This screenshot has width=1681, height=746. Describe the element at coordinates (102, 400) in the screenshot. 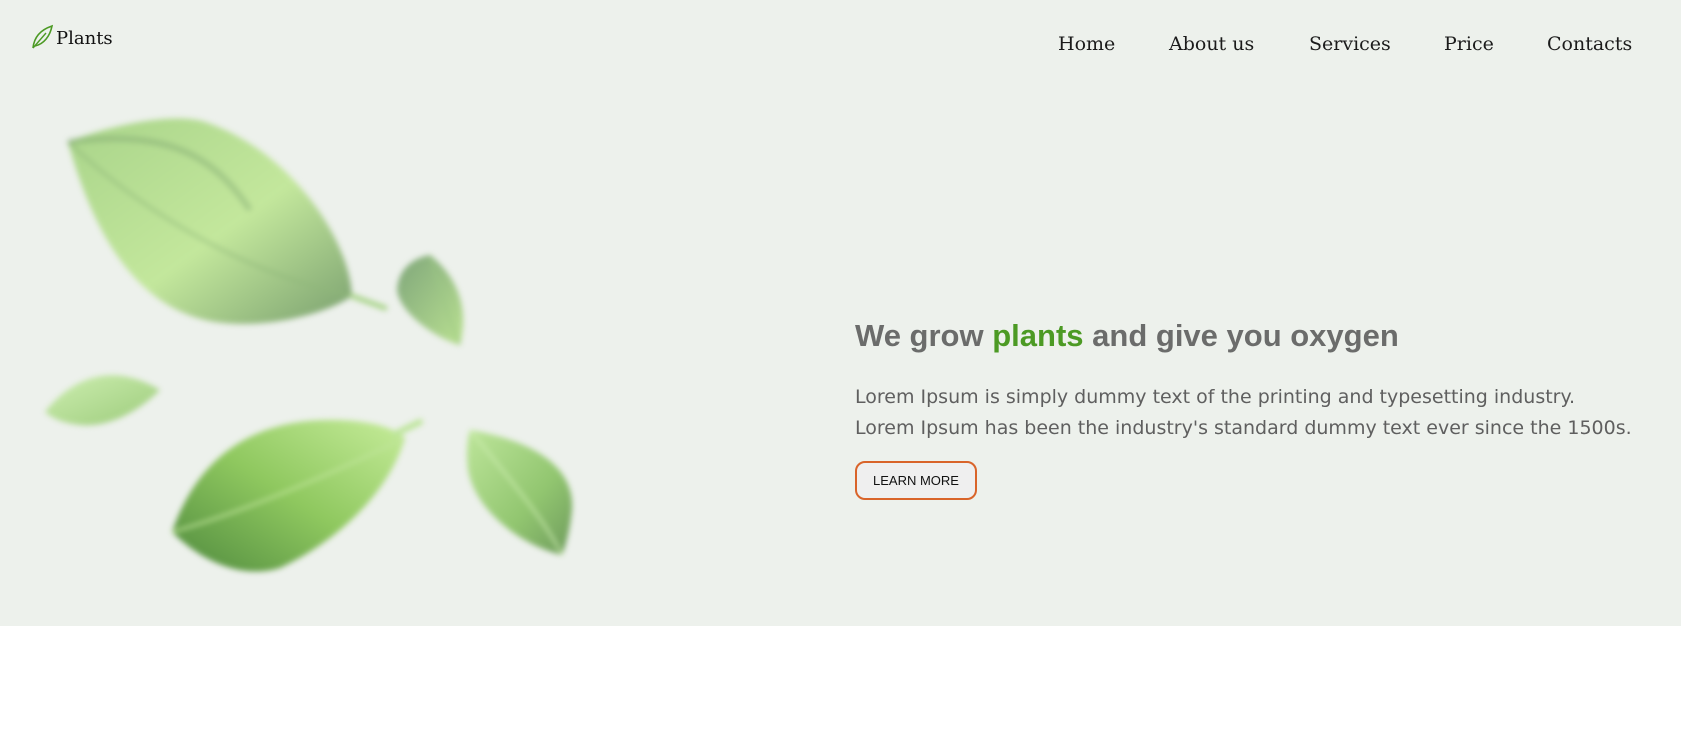

I see `leaf-small-left` at that location.